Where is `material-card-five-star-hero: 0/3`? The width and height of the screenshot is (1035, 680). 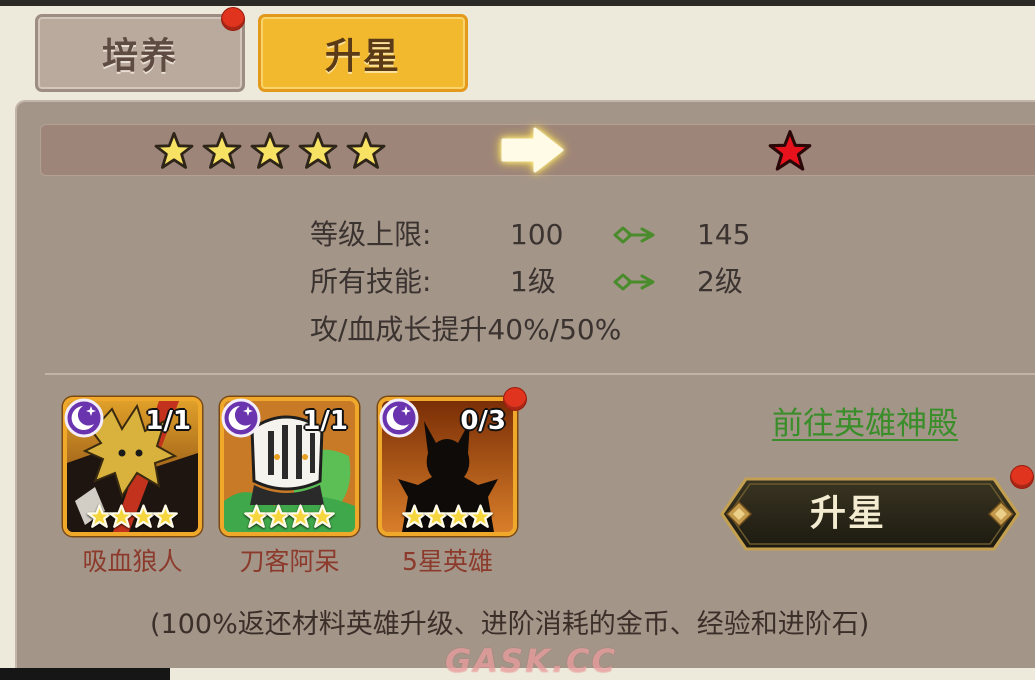
material-card-five-star-hero: 0/3 is located at coordinates (447, 466).